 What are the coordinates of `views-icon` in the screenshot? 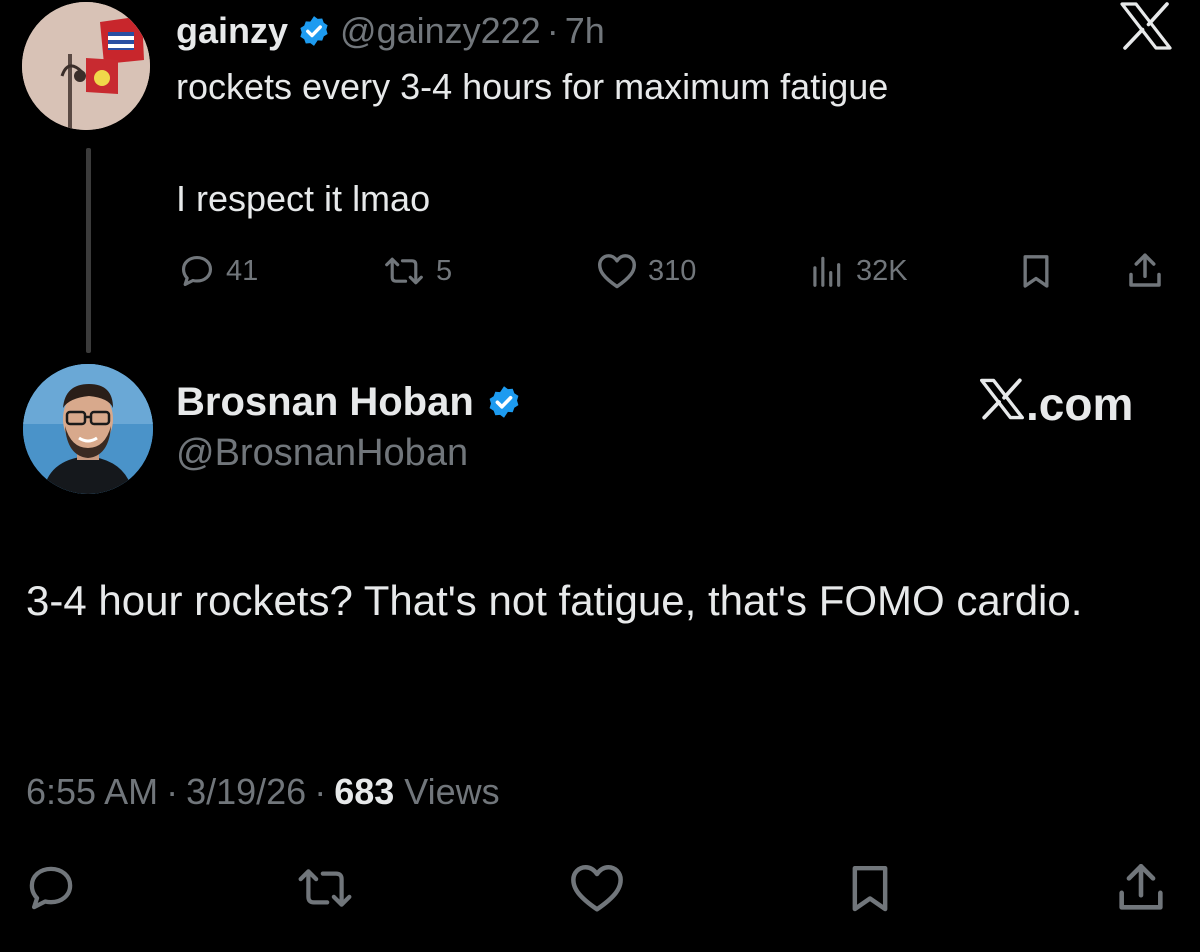 It's located at (826, 271).